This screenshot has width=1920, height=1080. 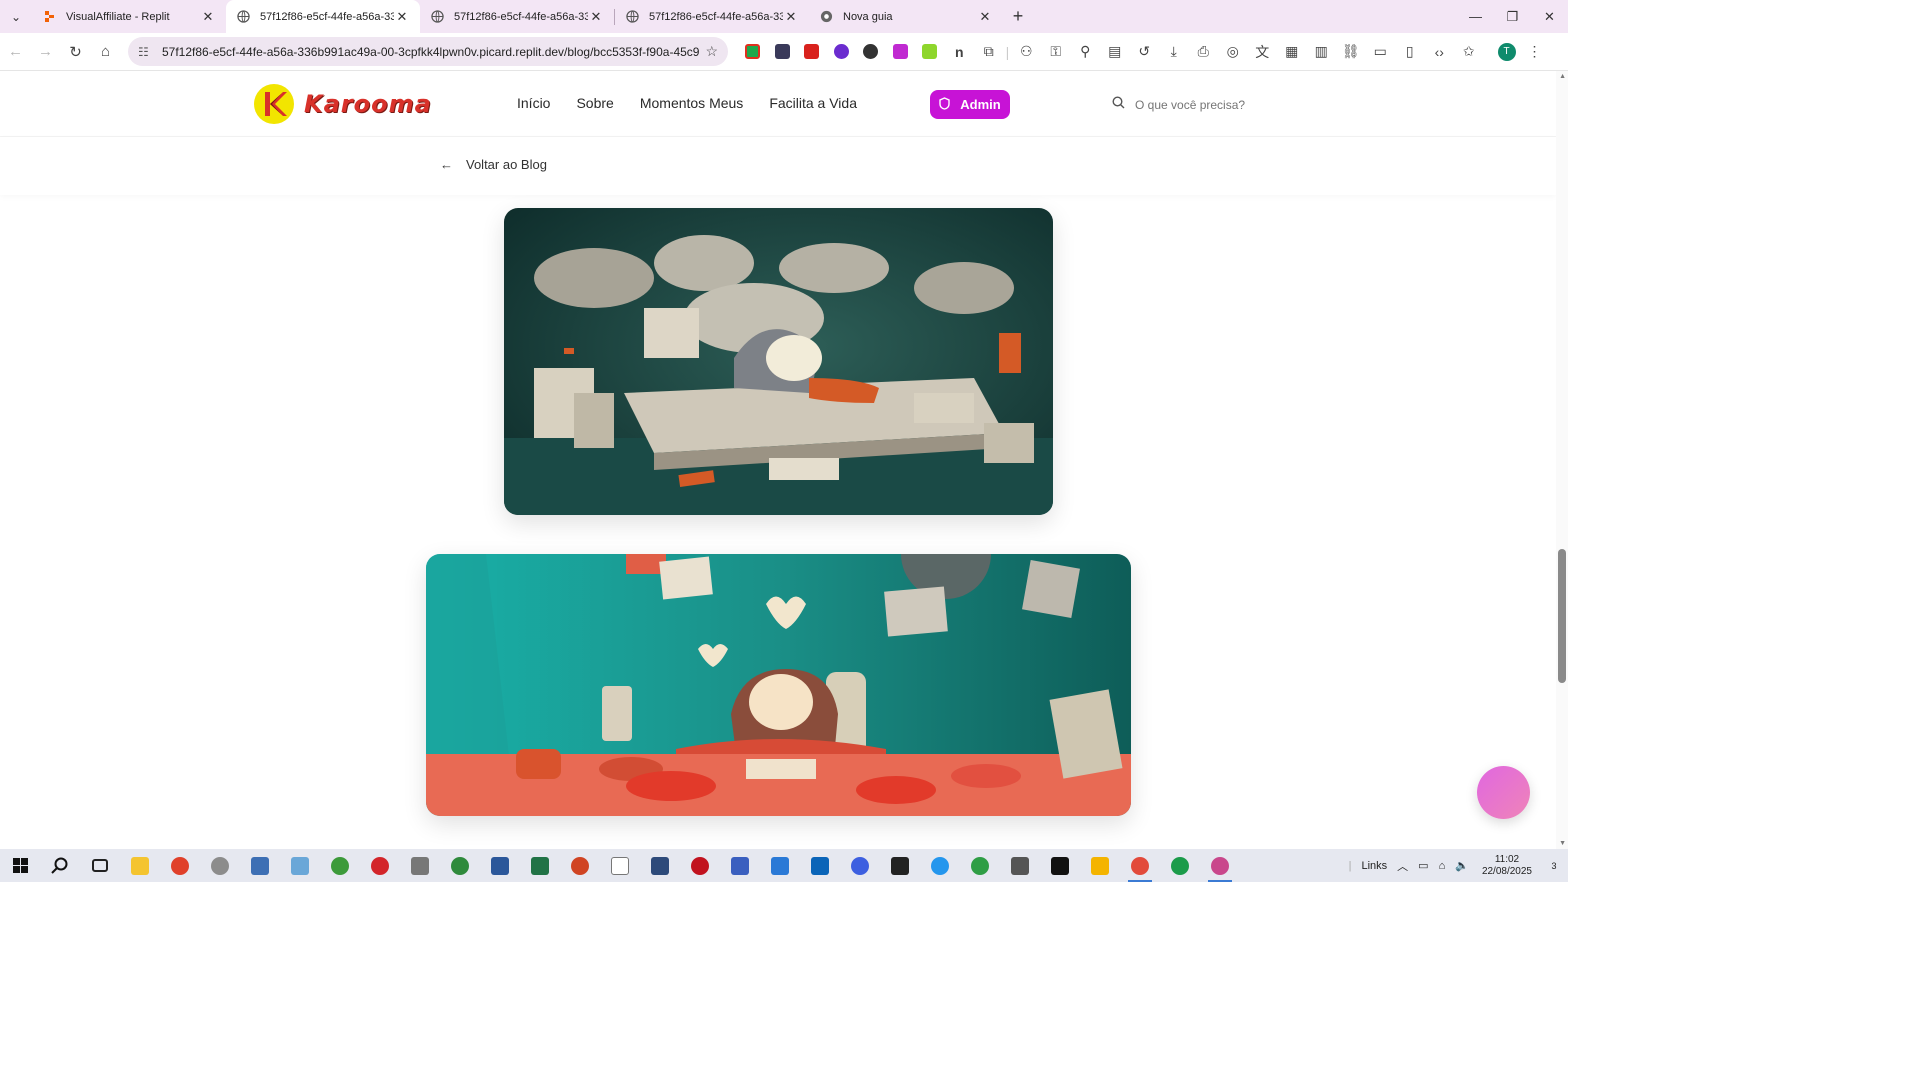 I want to click on forward-arrow-icon: →, so click(x=45, y=51).